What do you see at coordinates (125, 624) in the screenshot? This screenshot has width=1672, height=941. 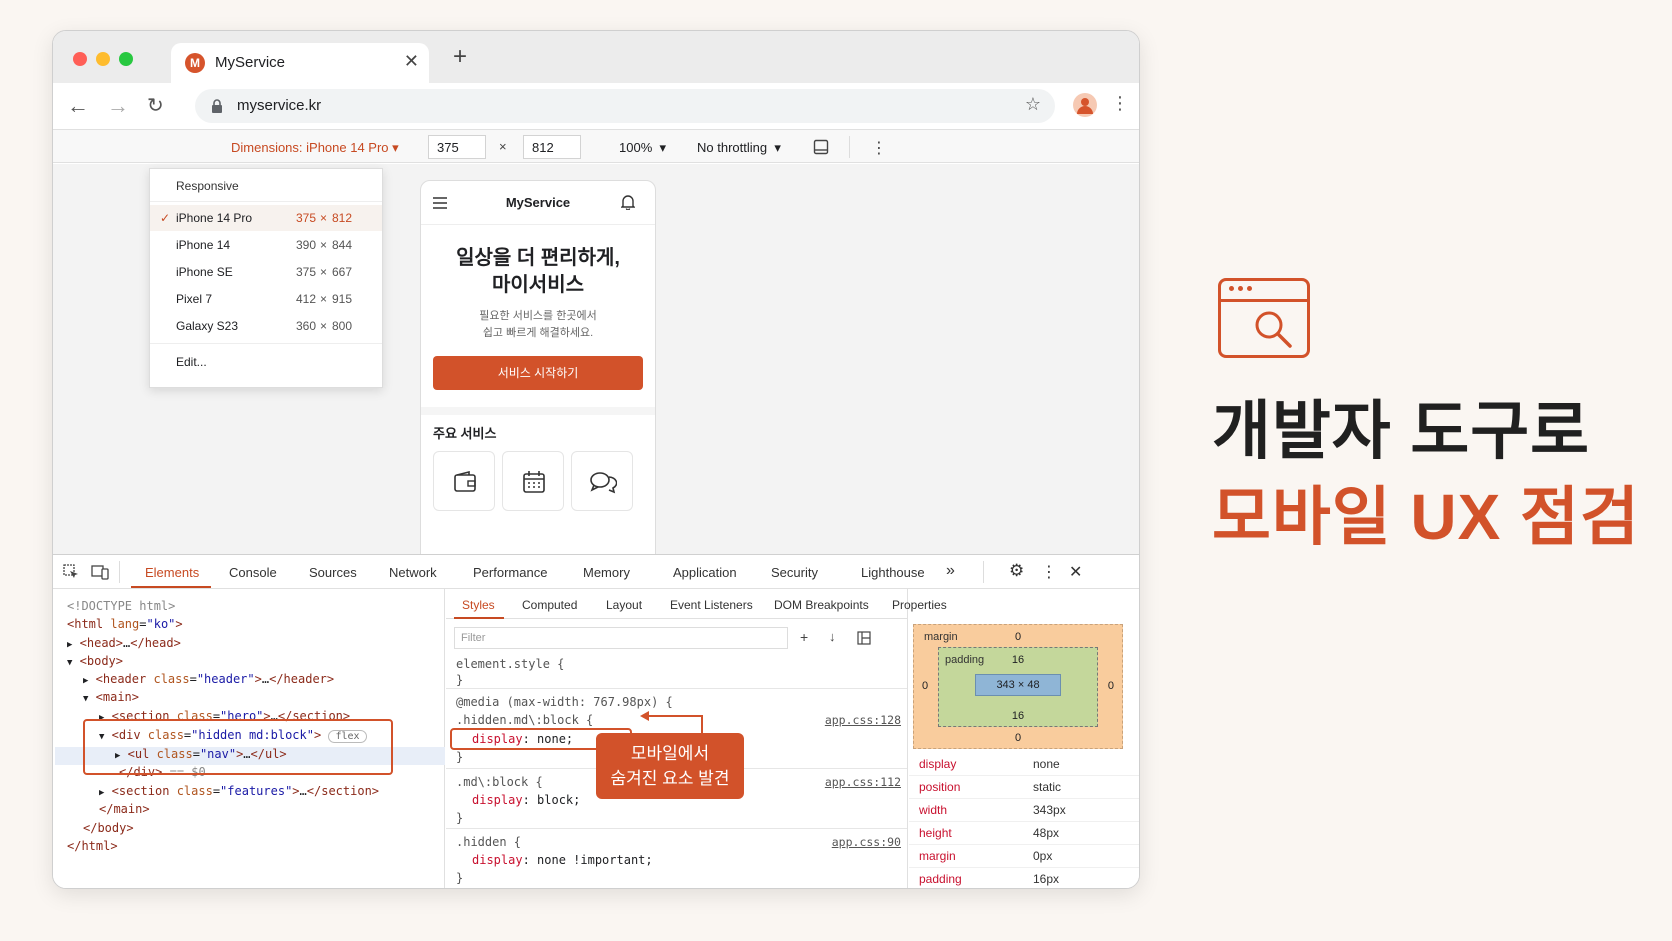 I see `dom-html: <html lang="ko">` at bounding box center [125, 624].